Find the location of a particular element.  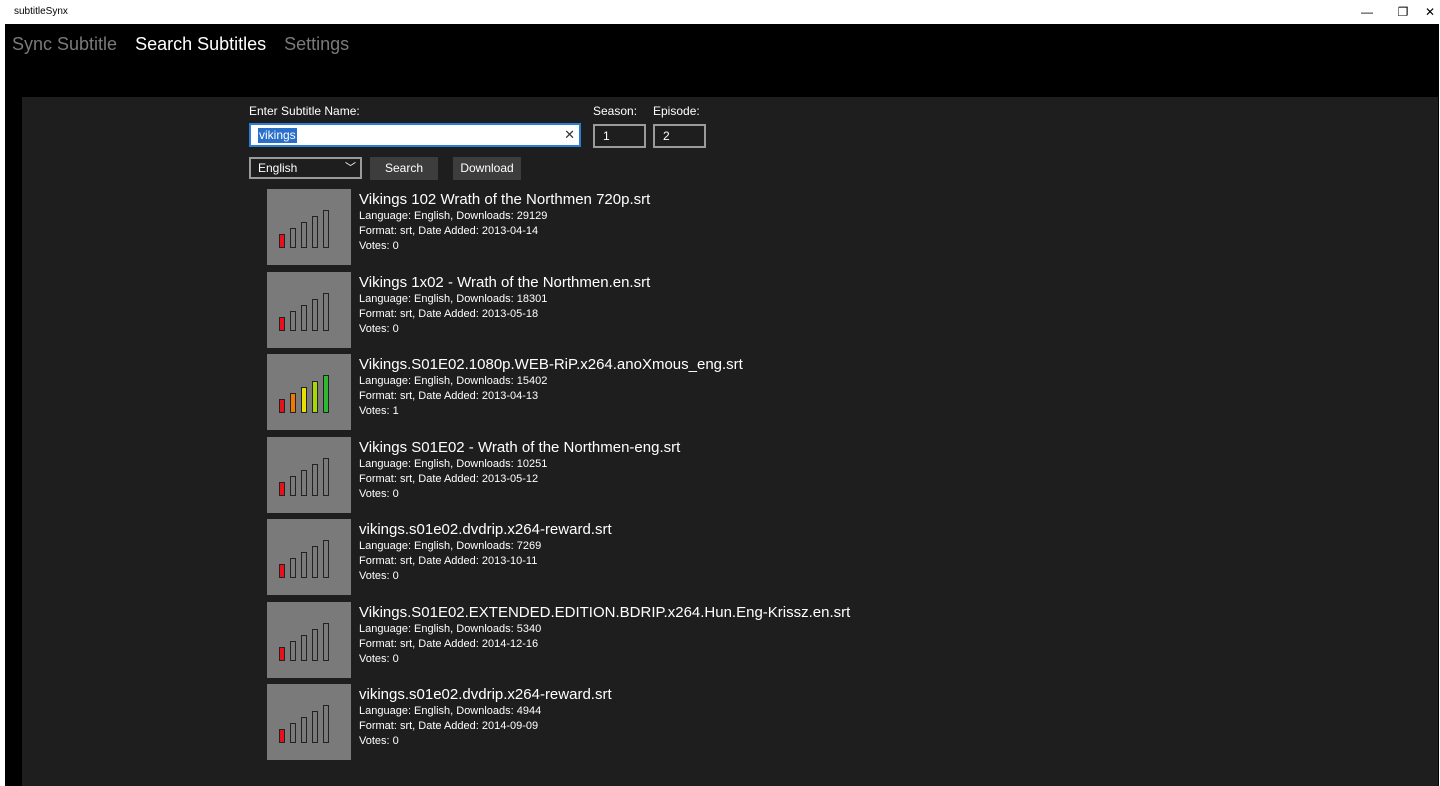

result-language-downloads: Language: English, Downloads: 5340 is located at coordinates (450, 628).